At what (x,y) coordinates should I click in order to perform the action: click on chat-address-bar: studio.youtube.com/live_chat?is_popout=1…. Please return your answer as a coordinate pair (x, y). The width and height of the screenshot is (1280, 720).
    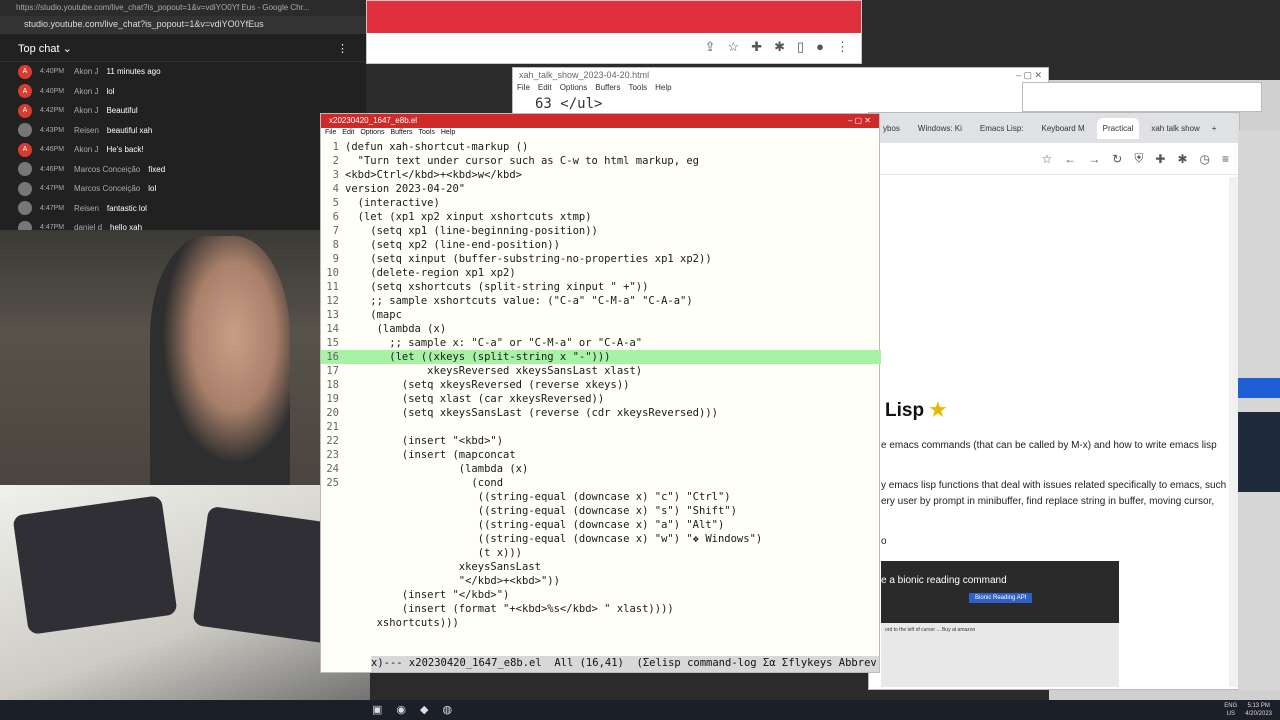
    Looking at the image, I should click on (183, 25).